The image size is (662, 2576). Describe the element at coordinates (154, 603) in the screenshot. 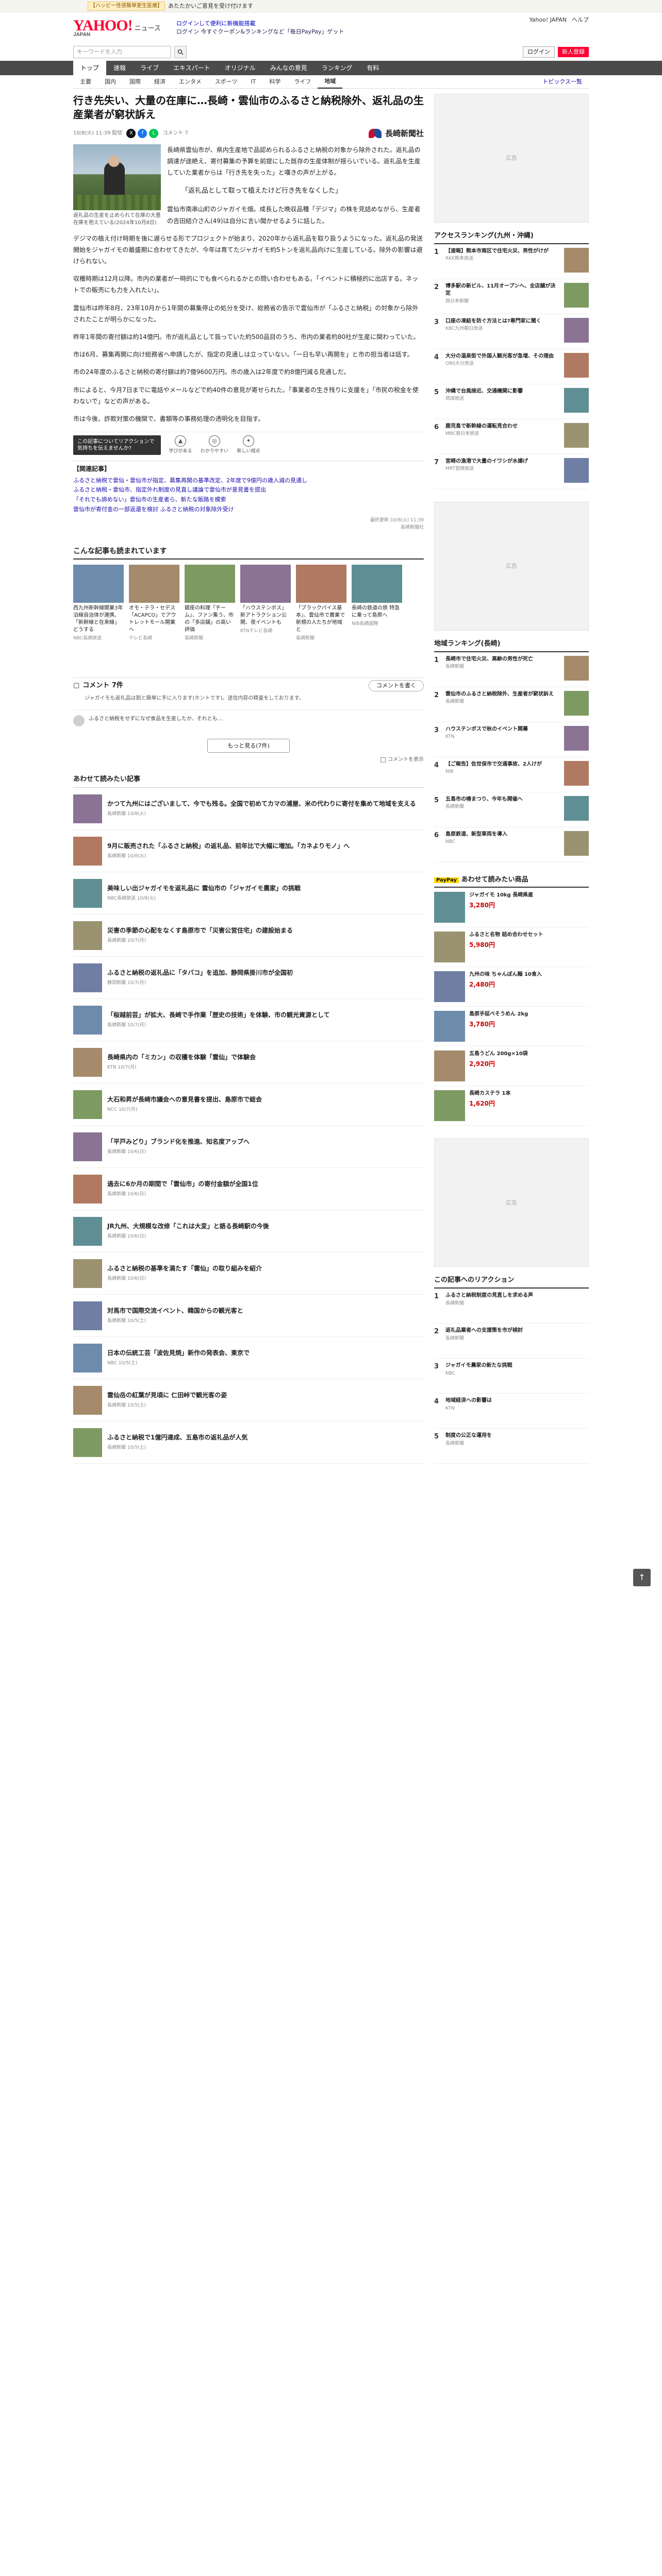

I see `also-read-card: オモ・テラ・セデス「ACAPCO」でアウトレットモール開業へ テレビ長崎` at that location.